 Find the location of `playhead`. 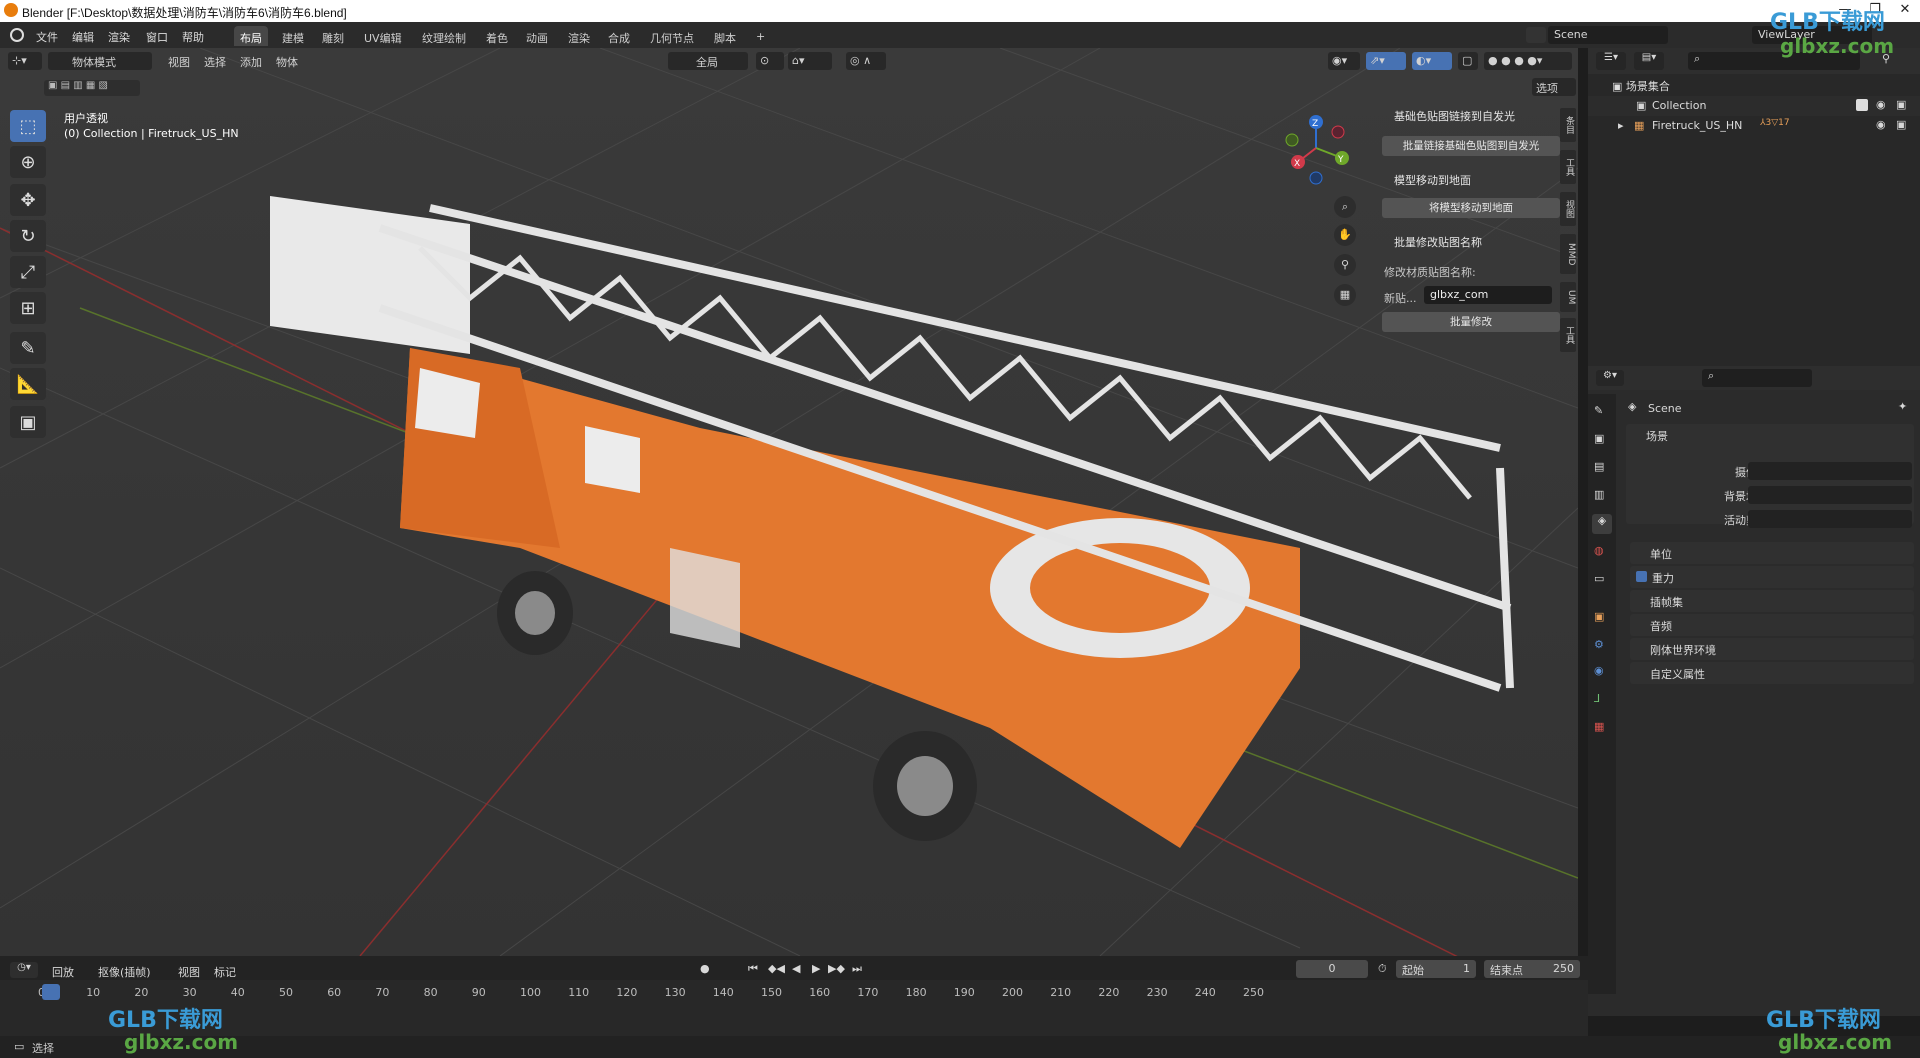

playhead is located at coordinates (51, 992).